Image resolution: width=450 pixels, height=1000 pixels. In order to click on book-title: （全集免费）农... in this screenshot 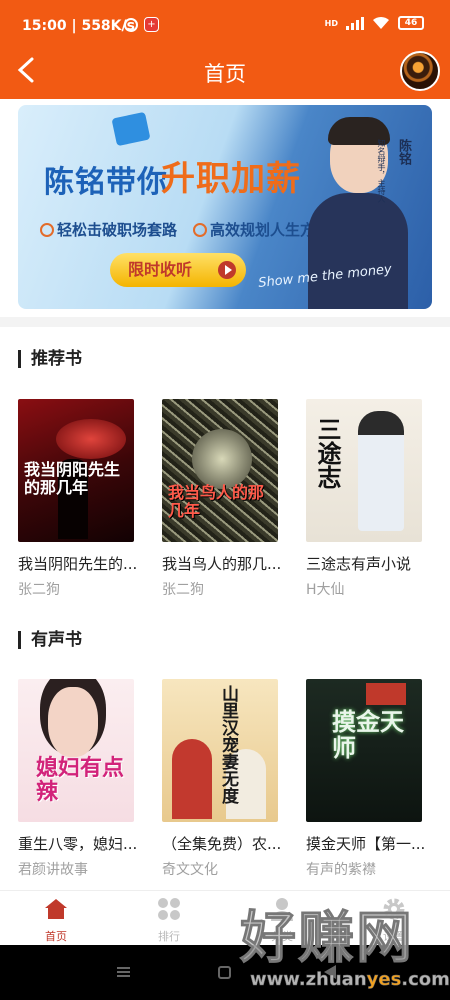, I will do `click(222, 844)`.